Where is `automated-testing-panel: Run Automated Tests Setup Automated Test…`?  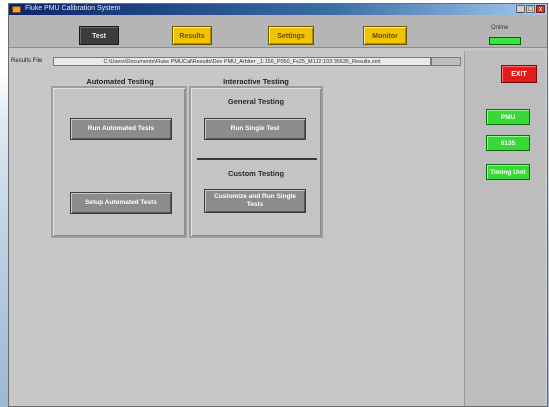 automated-testing-panel: Run Automated Tests Setup Automated Test… is located at coordinates (119, 162).